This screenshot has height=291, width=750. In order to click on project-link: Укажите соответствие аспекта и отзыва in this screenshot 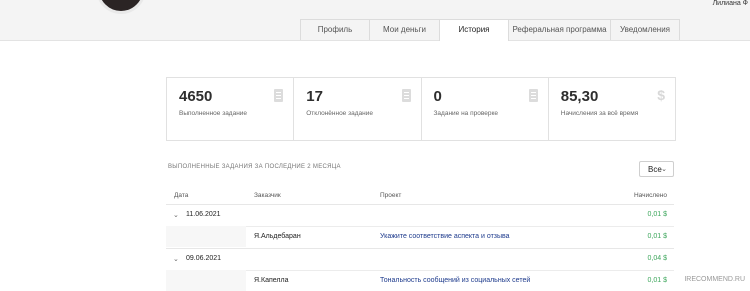, I will do `click(445, 236)`.